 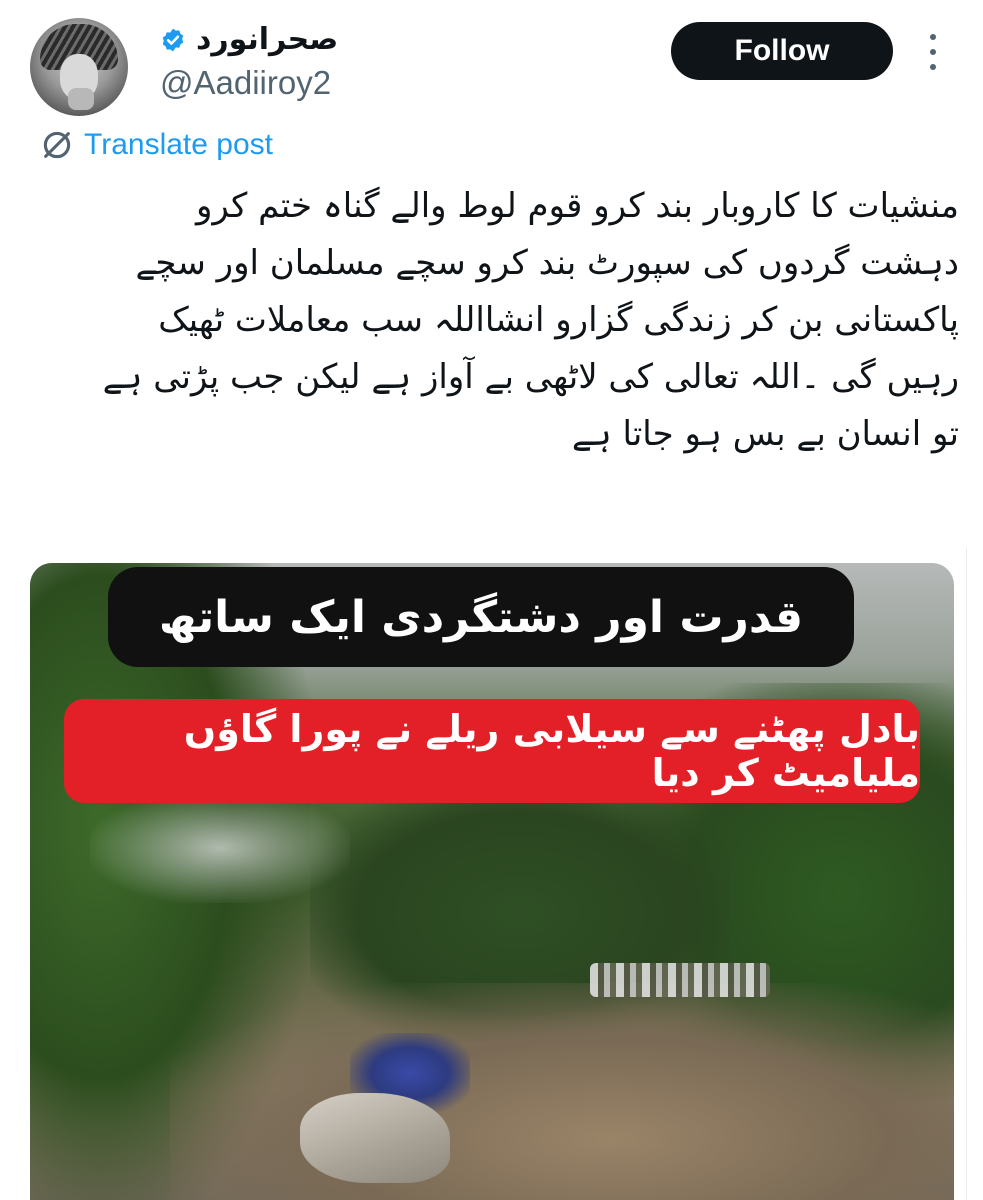 What do you see at coordinates (245, 83) in the screenshot?
I see `author-handle: @Aadiiroy2` at bounding box center [245, 83].